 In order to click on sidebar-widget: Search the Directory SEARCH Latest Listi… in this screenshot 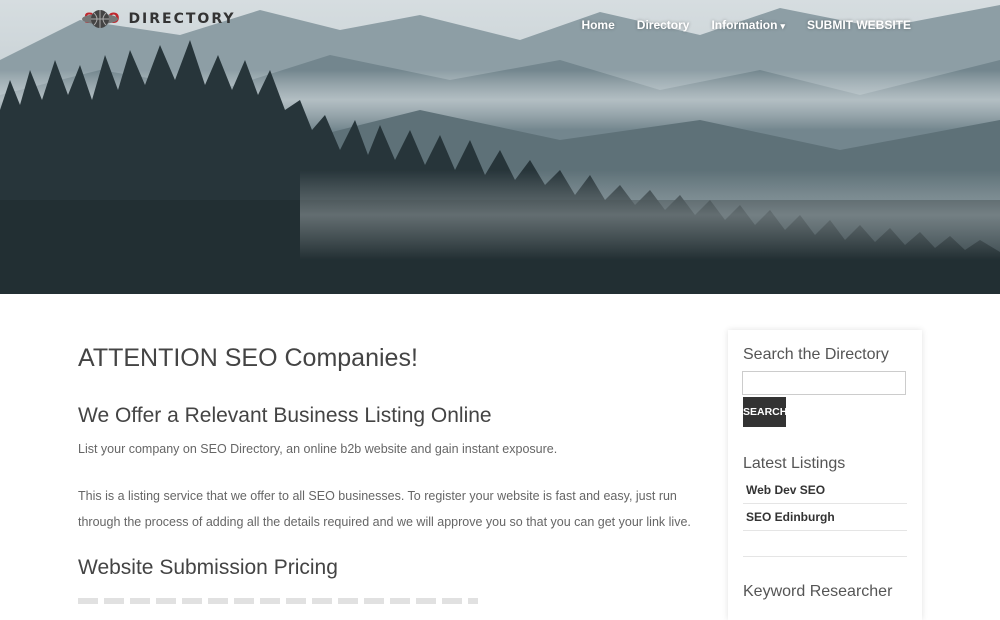, I will do `click(825, 475)`.